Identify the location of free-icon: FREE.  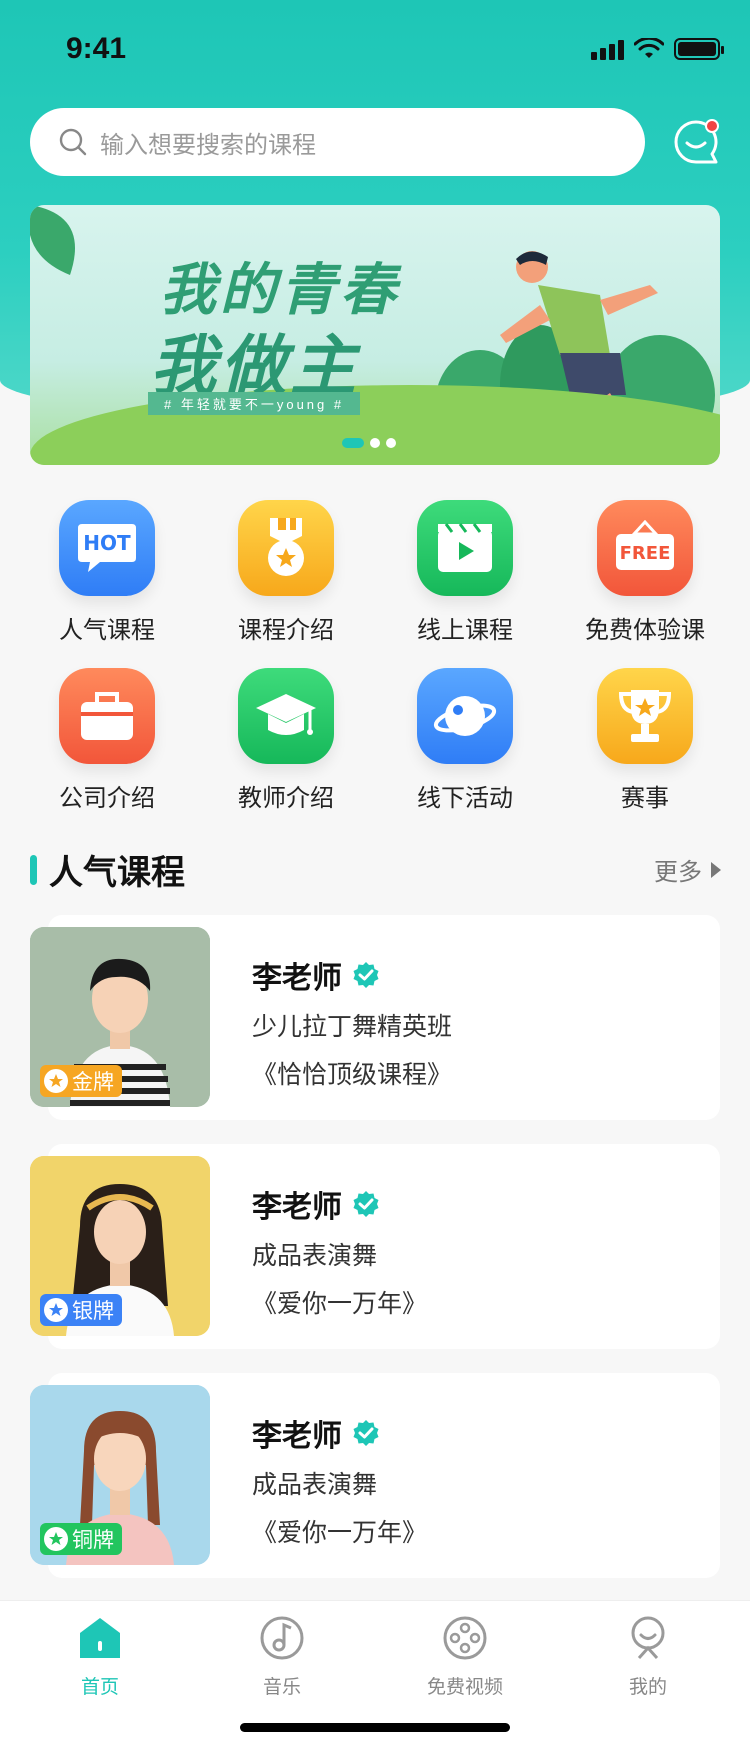
(645, 548).